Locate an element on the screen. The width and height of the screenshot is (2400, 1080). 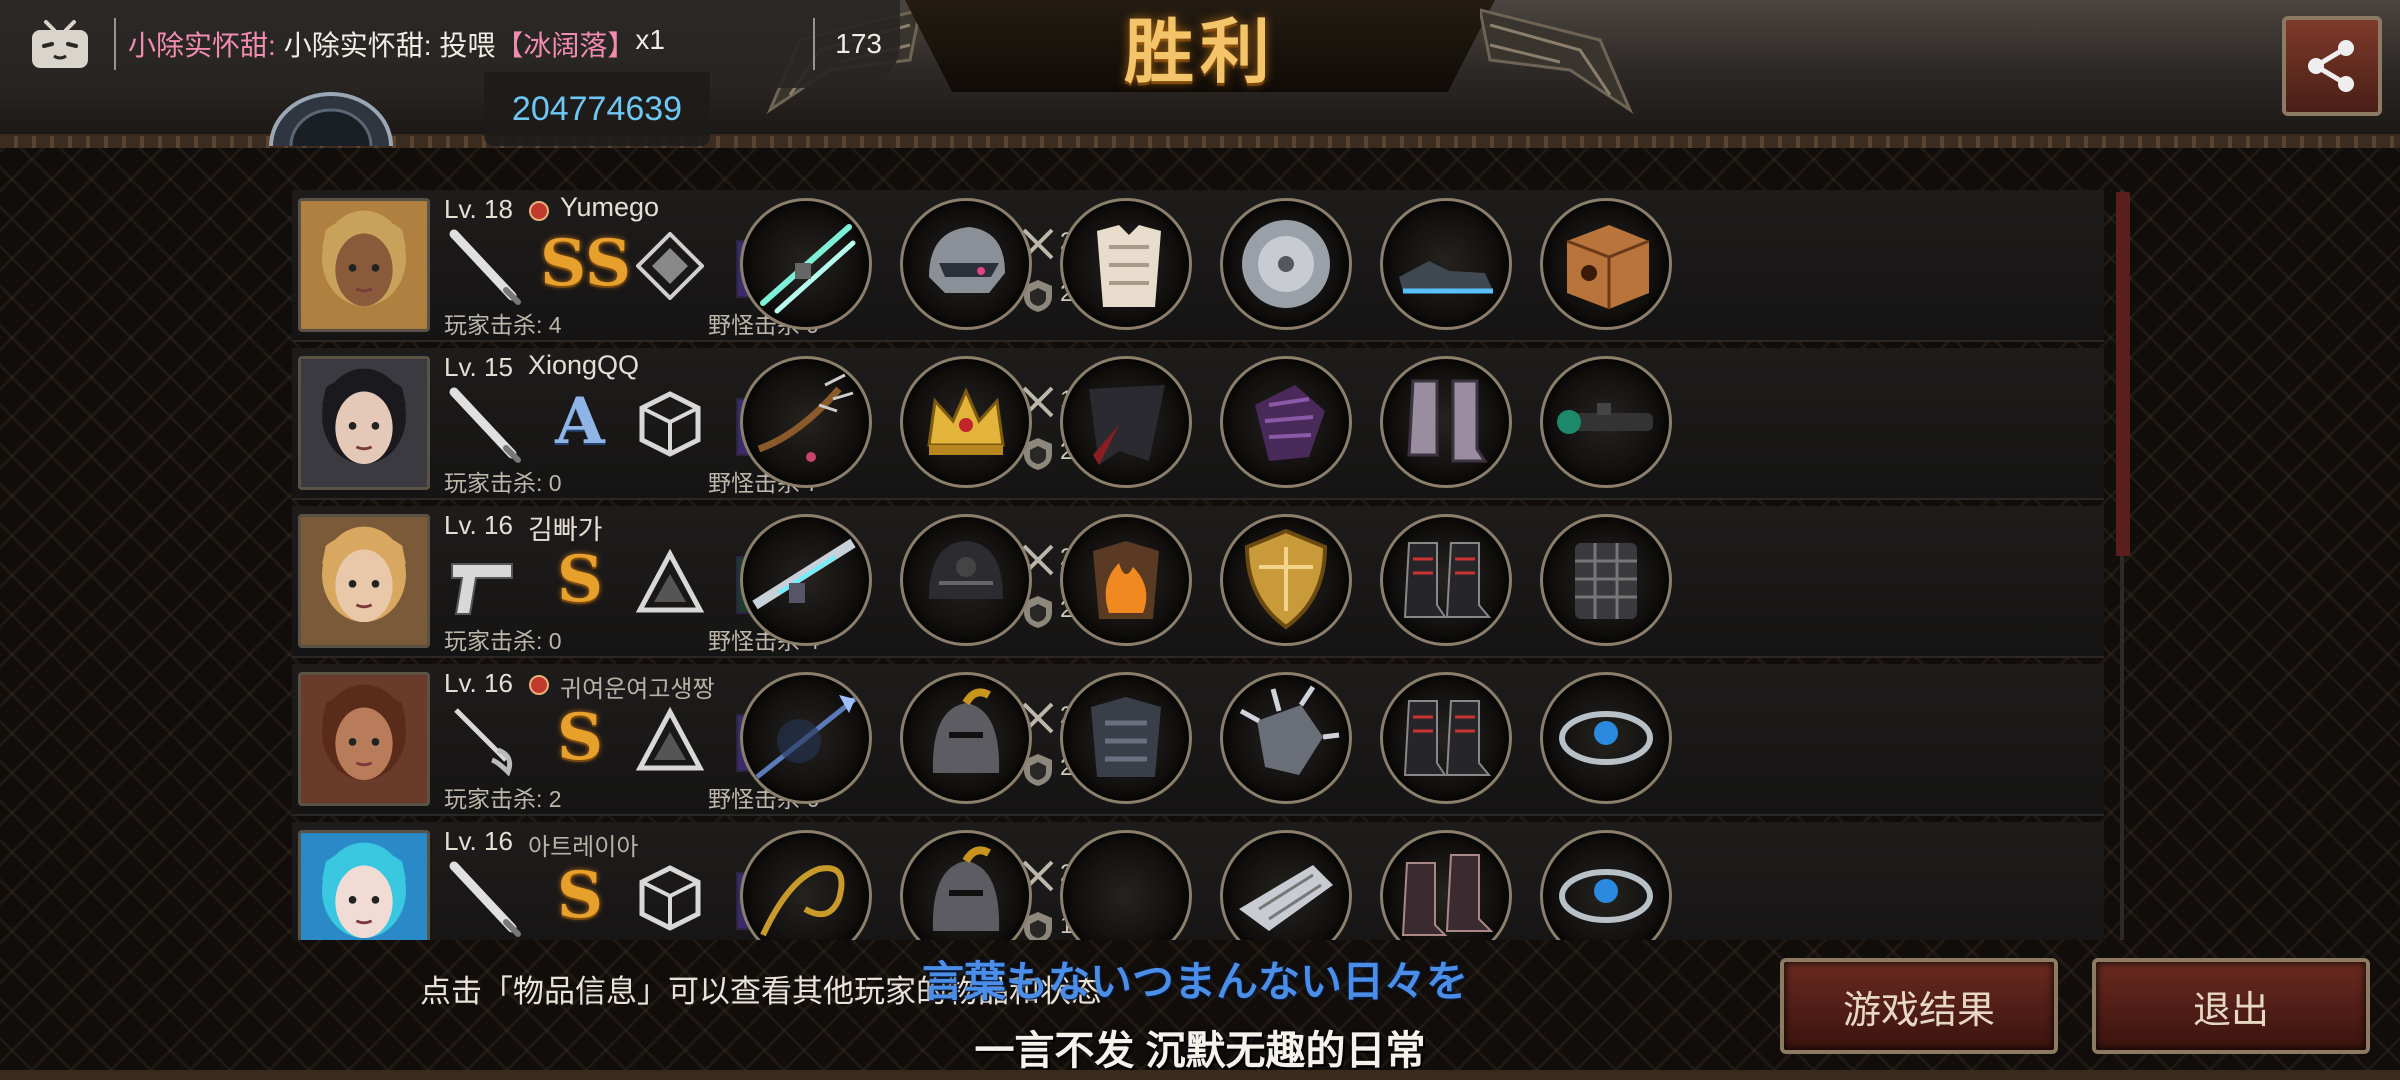
danmaku-gift: 【冰阔落】 is located at coordinates (565, 45).